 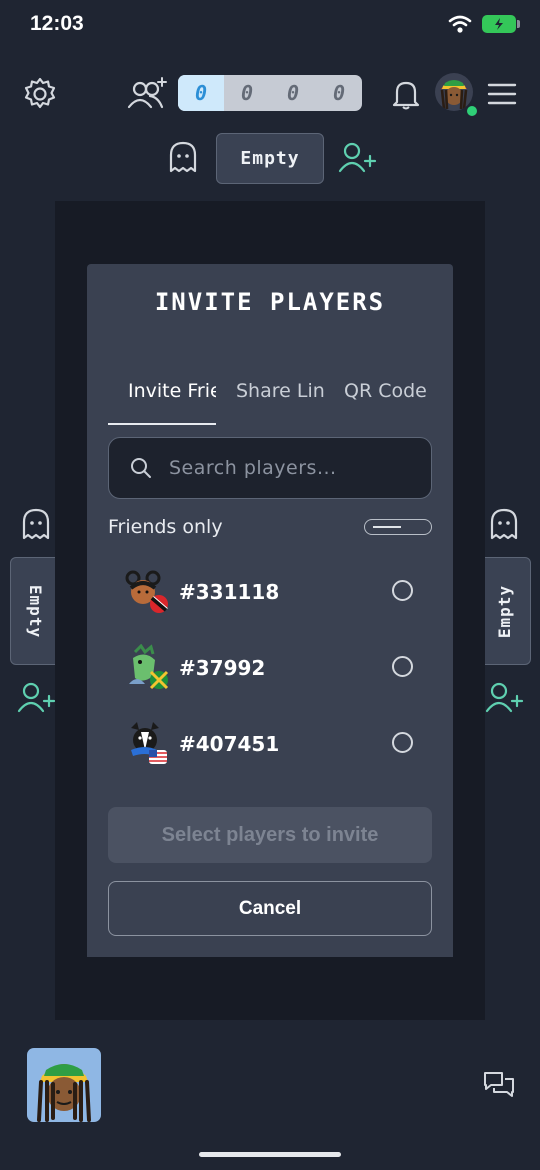 I want to click on status-time: 12:03, so click(x=57, y=23).